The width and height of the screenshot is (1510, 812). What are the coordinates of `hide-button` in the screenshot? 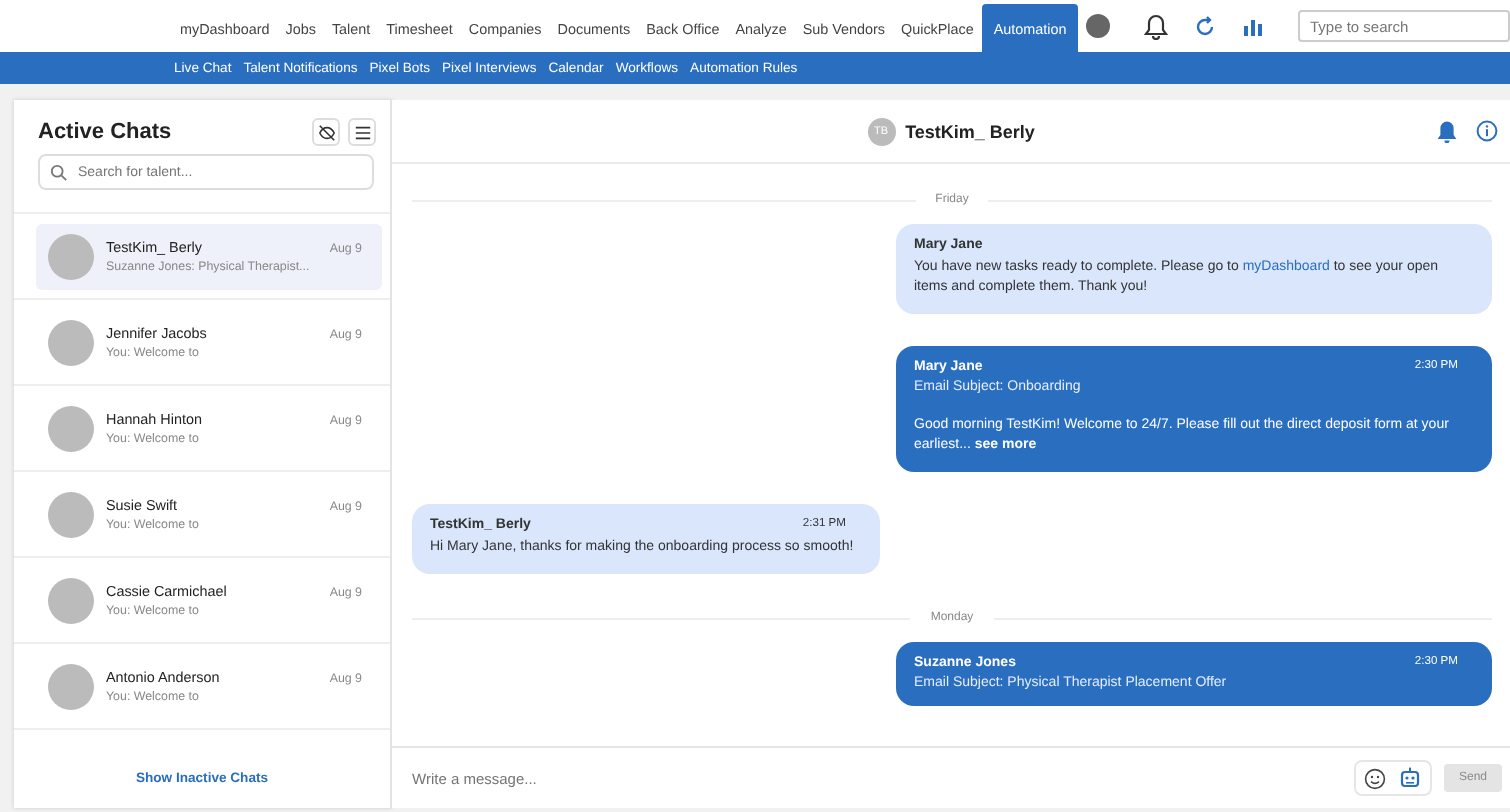 It's located at (326, 132).